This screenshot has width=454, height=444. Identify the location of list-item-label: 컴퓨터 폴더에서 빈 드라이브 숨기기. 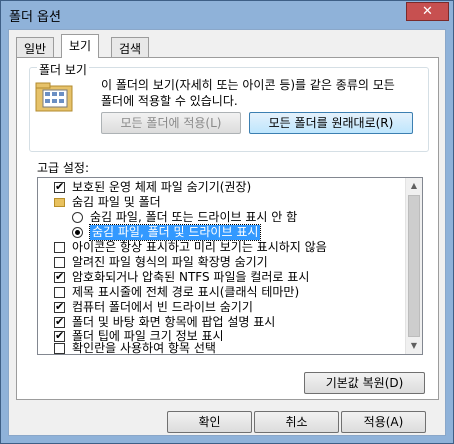
(162, 307).